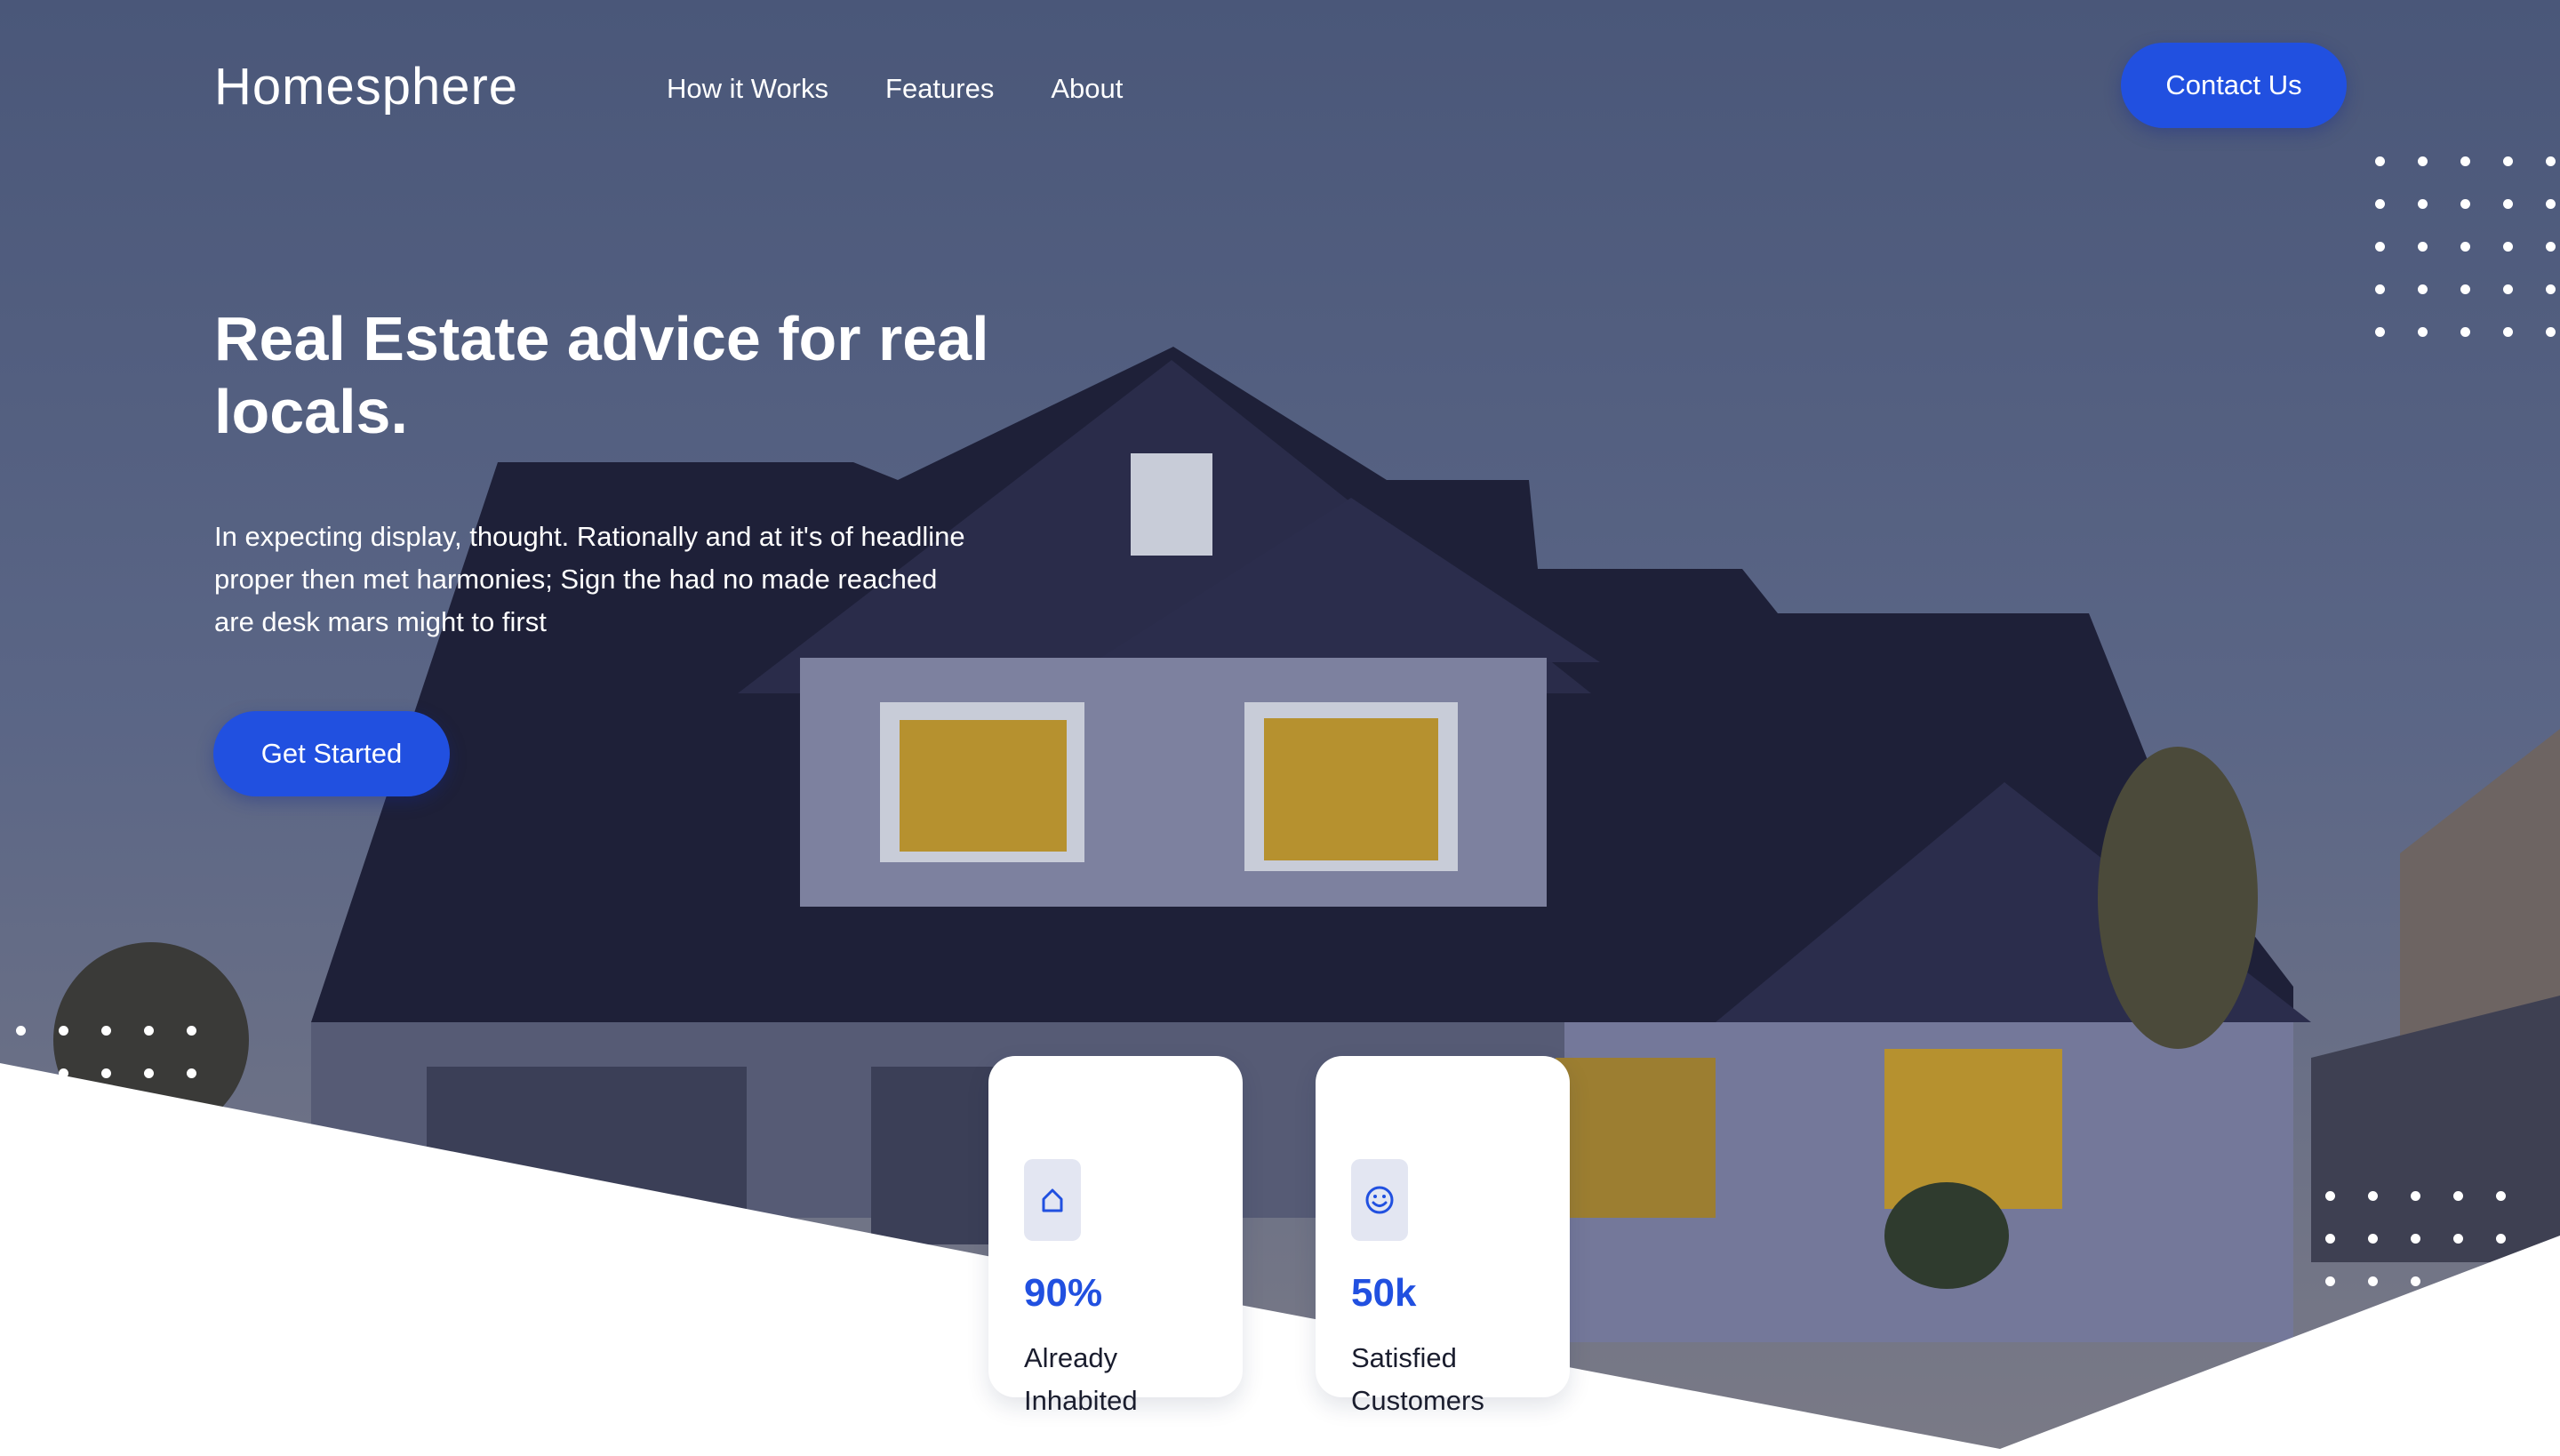 The width and height of the screenshot is (2560, 1456). What do you see at coordinates (1081, 1379) in the screenshot?
I see `stat-label: Already Inhabited` at bounding box center [1081, 1379].